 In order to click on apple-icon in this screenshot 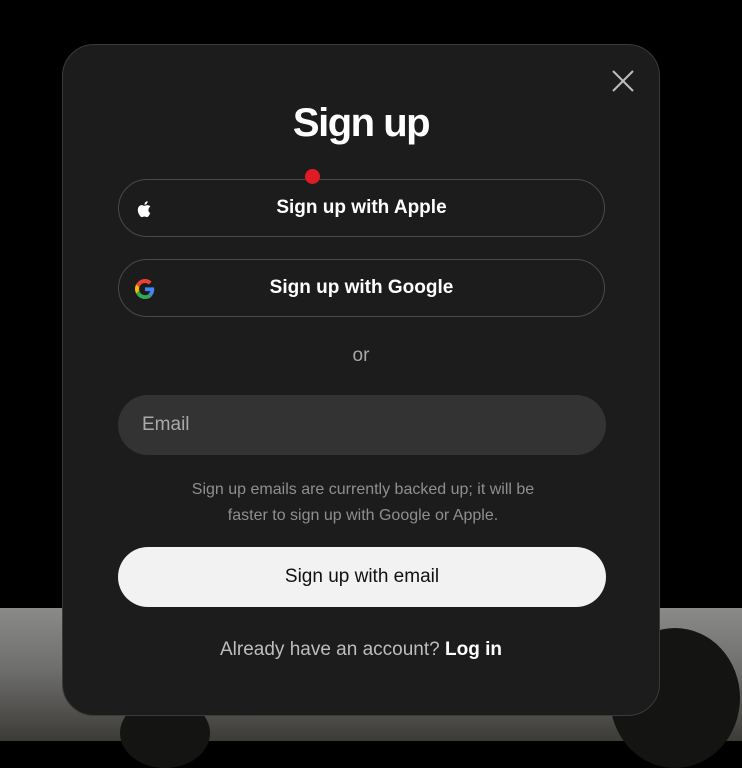, I will do `click(145, 209)`.